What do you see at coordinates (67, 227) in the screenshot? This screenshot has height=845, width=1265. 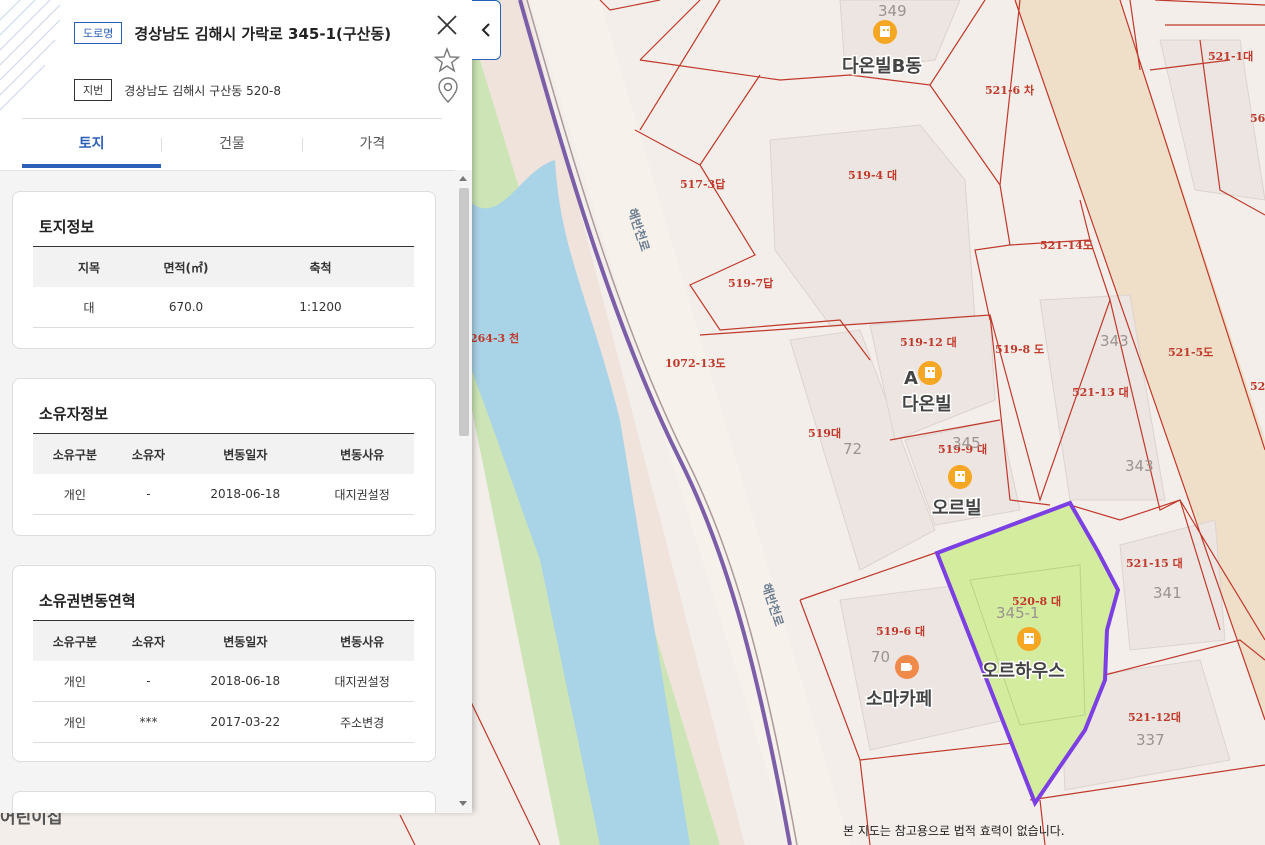 I see `land-info-title: 토지정보` at bounding box center [67, 227].